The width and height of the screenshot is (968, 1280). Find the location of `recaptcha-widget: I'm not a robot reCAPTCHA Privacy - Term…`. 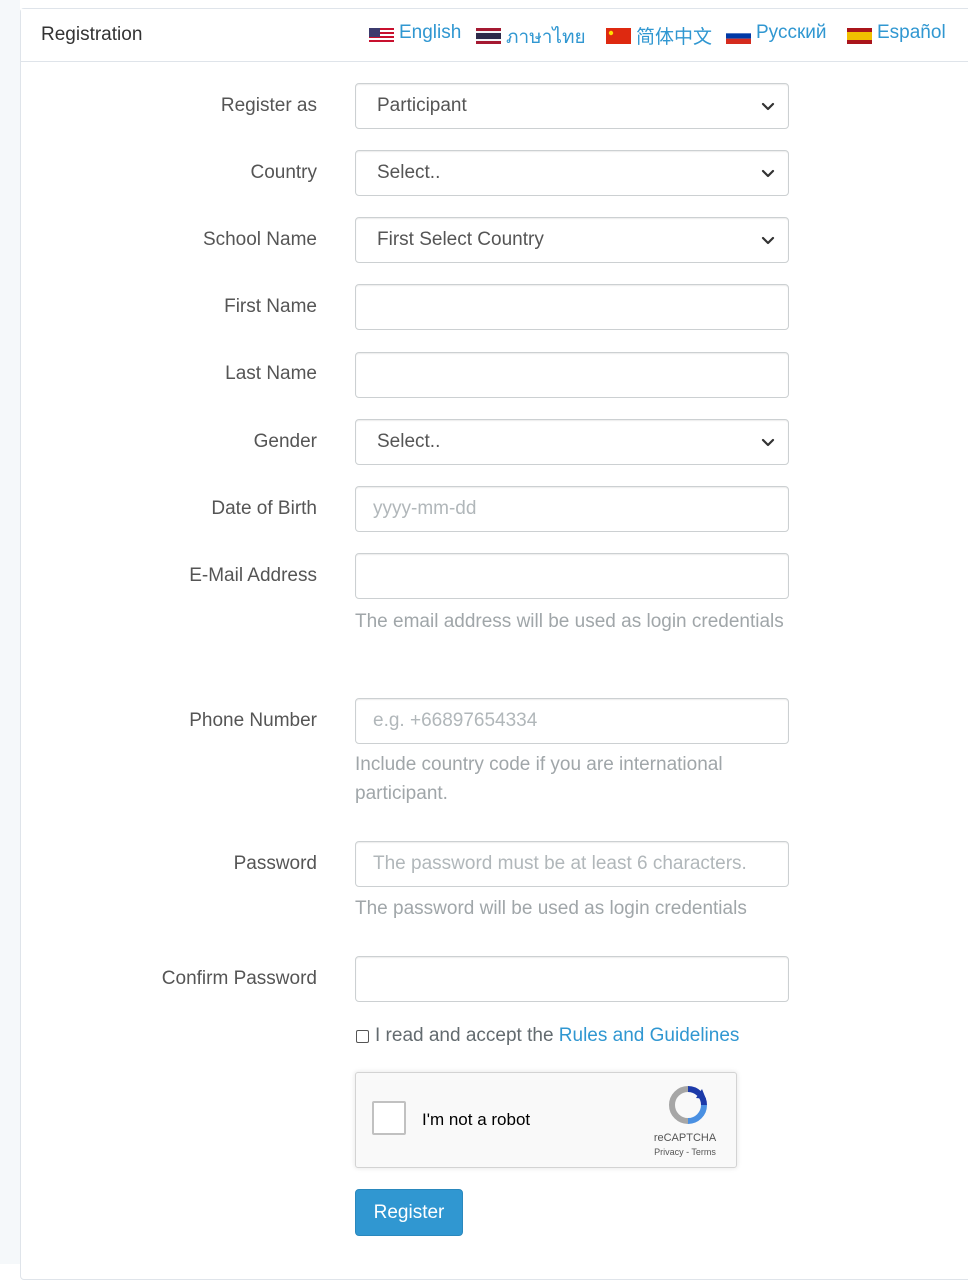

recaptcha-widget: I'm not a robot reCAPTCHA Privacy - Term… is located at coordinates (546, 1120).